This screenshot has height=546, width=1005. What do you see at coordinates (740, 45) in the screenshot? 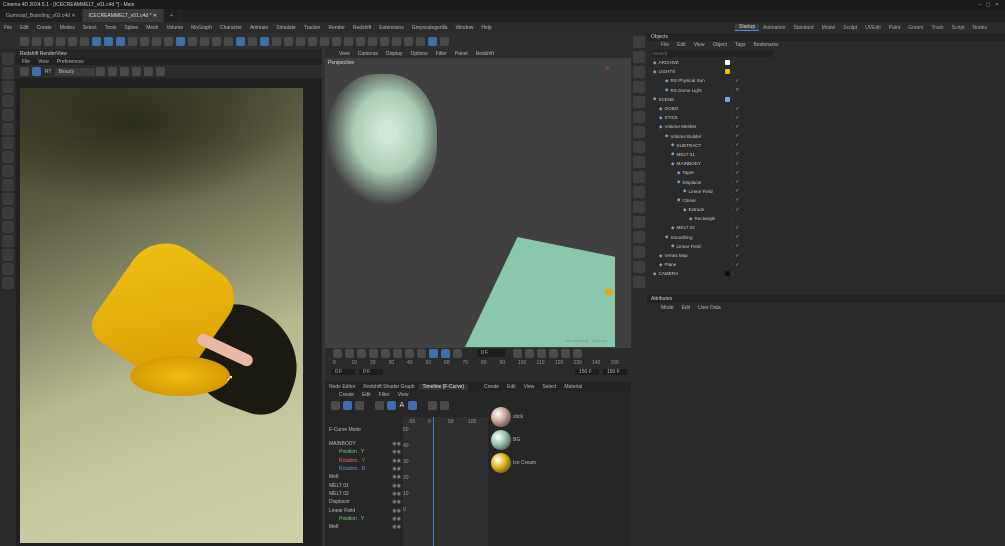
I see `object-menu-tags: Tags` at bounding box center [740, 45].